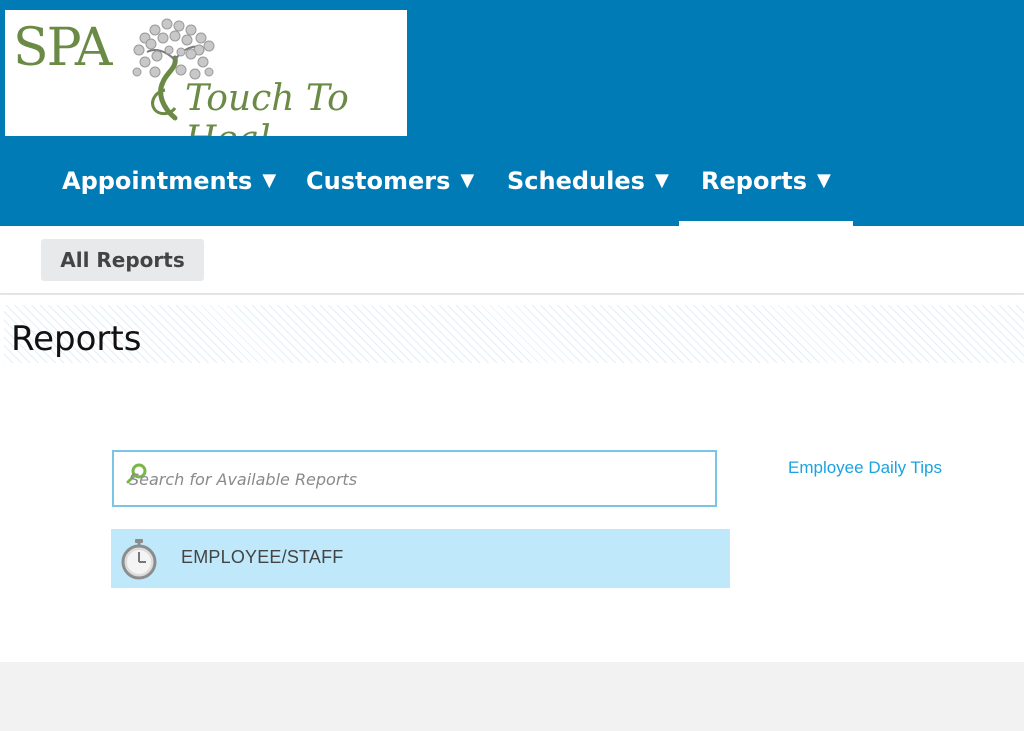  Describe the element at coordinates (262, 557) in the screenshot. I see `category-label: EMPLOYEE/STAFF` at that location.